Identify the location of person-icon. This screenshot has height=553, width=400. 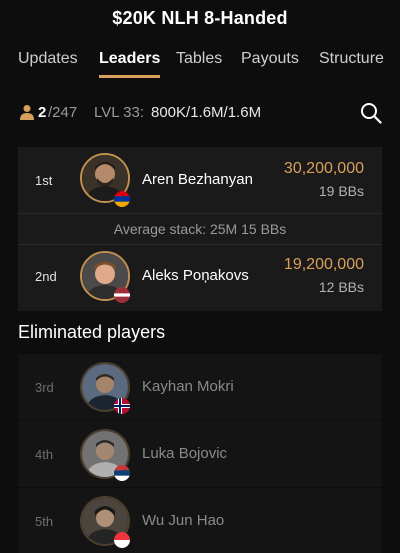
(27, 112).